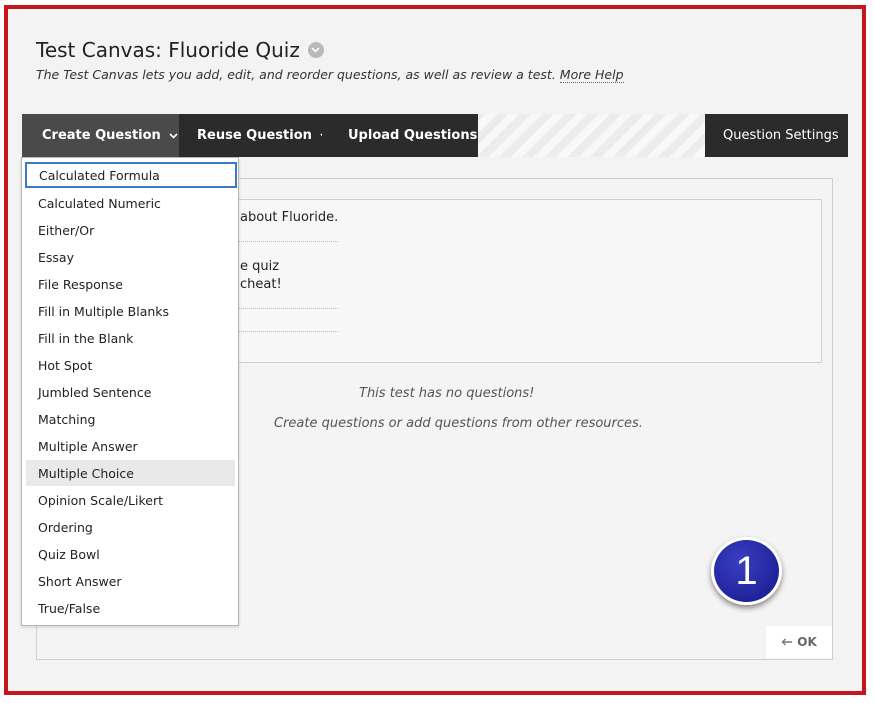 The height and width of the screenshot is (703, 874). What do you see at coordinates (130, 203) in the screenshot?
I see `menu-item-calculated-numeric: Calculated Numeric` at bounding box center [130, 203].